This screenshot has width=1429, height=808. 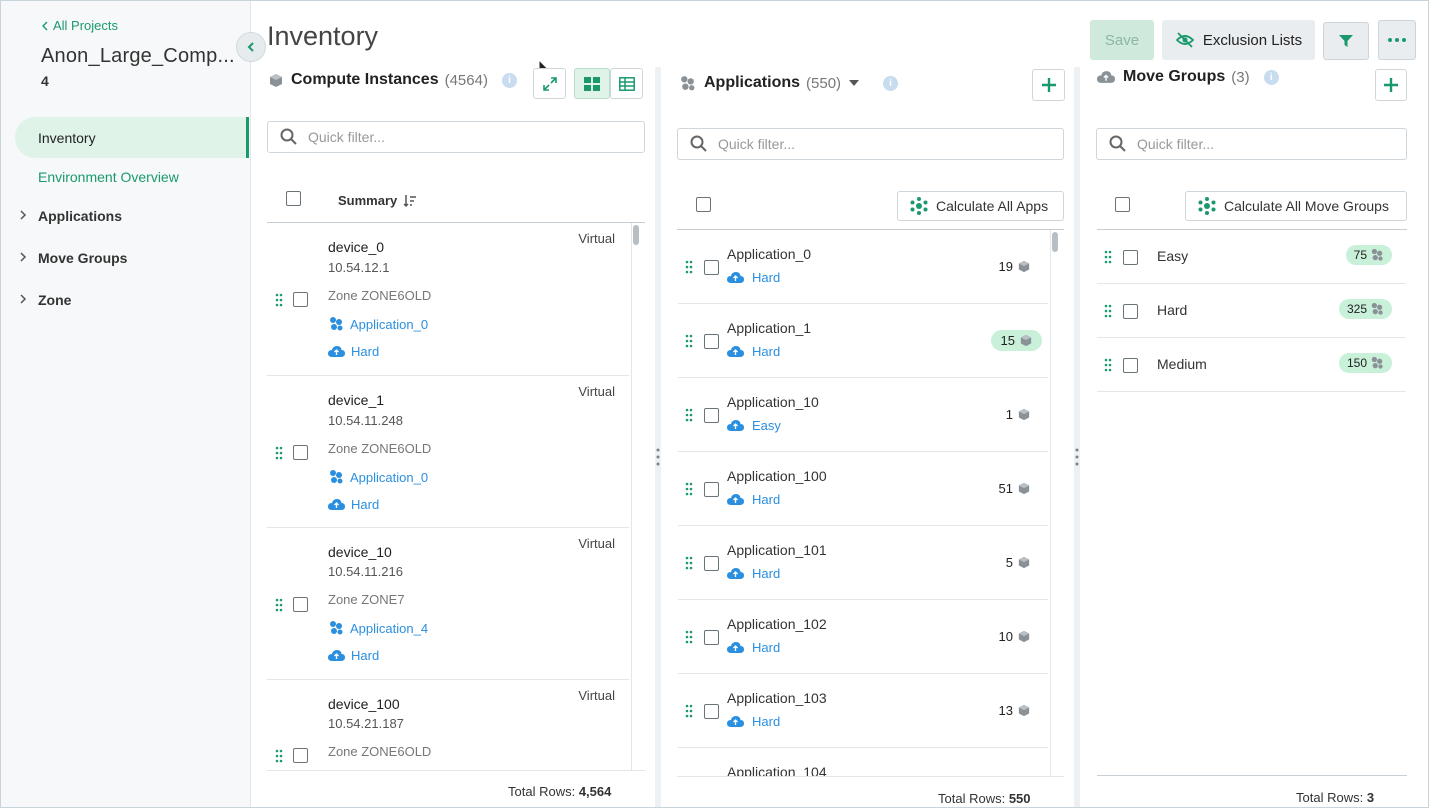 What do you see at coordinates (635, 496) in the screenshot?
I see `compute-scrollbar` at bounding box center [635, 496].